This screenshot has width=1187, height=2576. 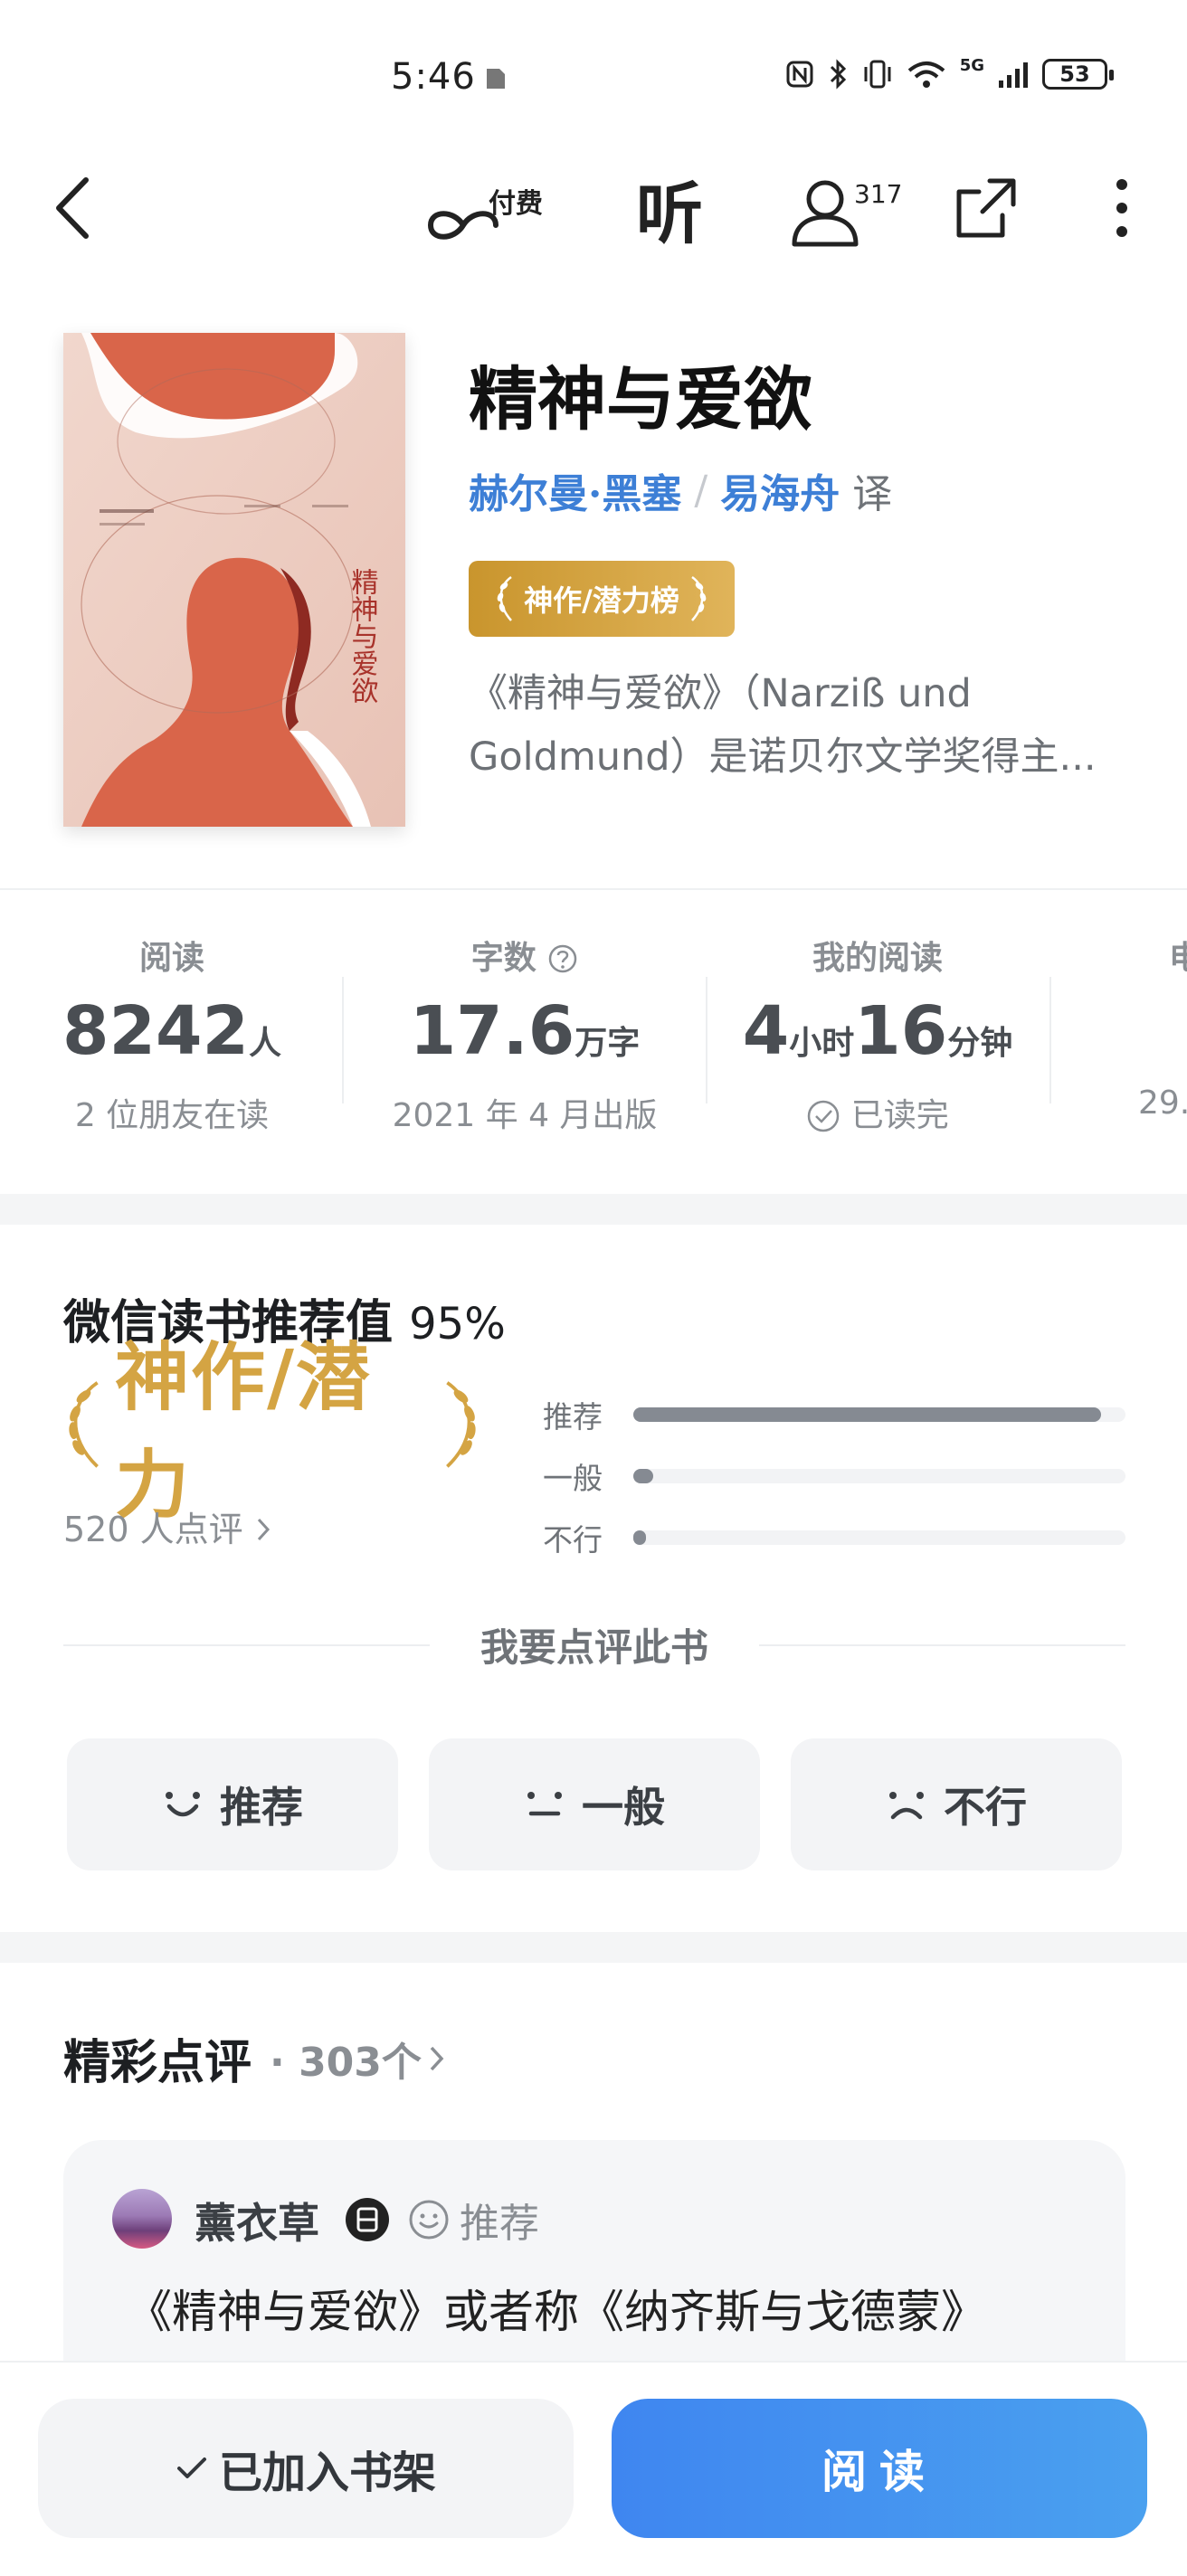 What do you see at coordinates (575, 490) in the screenshot?
I see `author-link: 赫尔曼·黑塞` at bounding box center [575, 490].